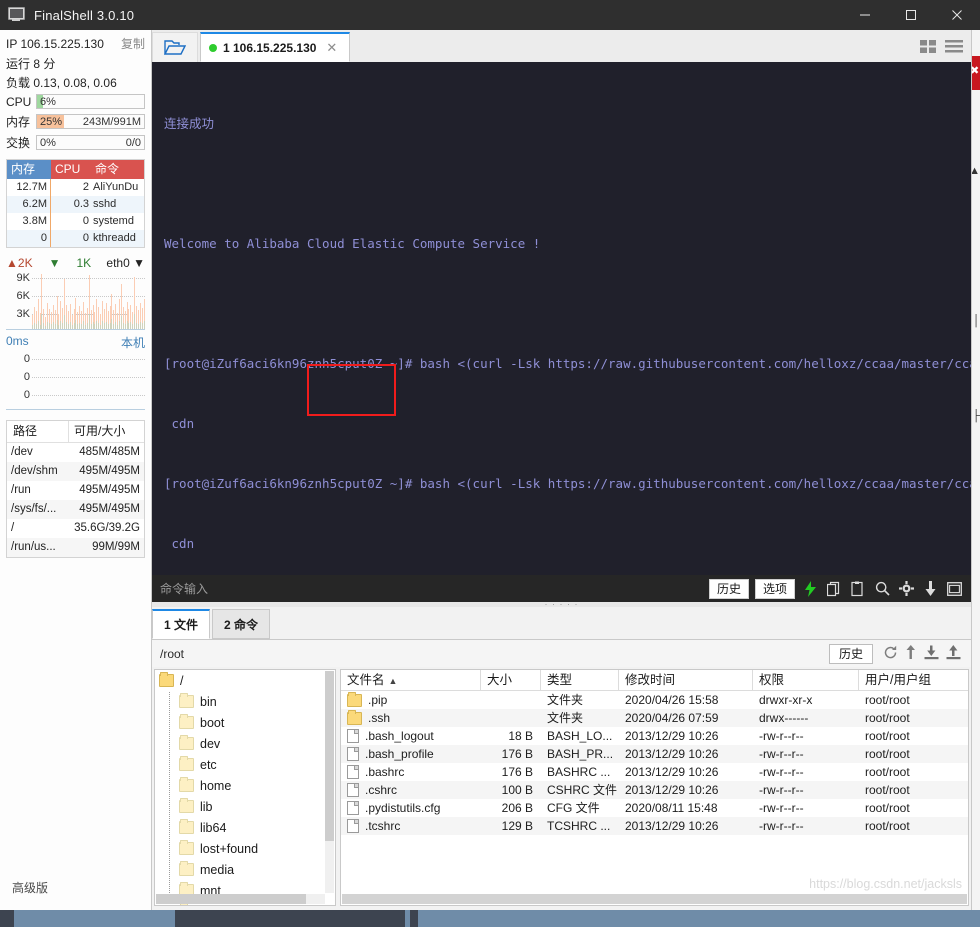 Image resolution: width=980 pixels, height=927 pixels. What do you see at coordinates (17, 15) in the screenshot?
I see `monitor-icon` at bounding box center [17, 15].